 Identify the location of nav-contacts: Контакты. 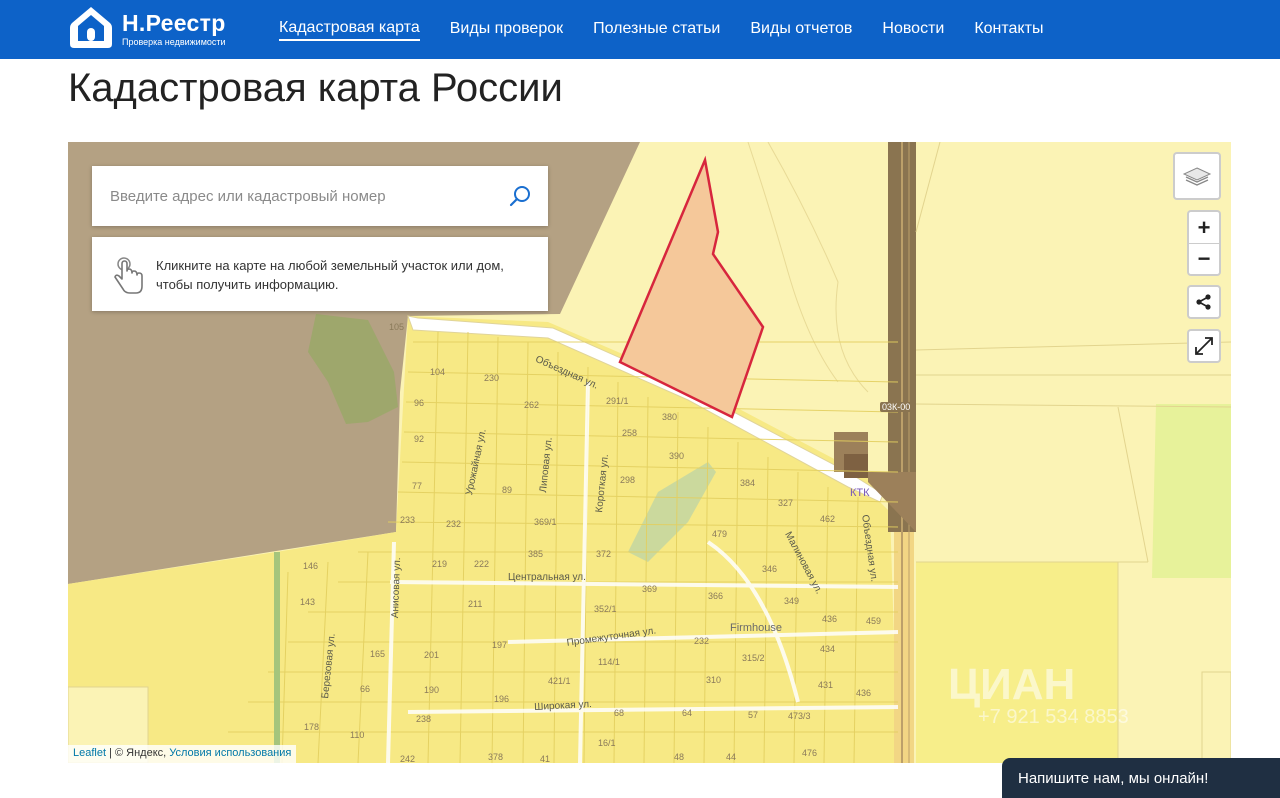
(1008, 30).